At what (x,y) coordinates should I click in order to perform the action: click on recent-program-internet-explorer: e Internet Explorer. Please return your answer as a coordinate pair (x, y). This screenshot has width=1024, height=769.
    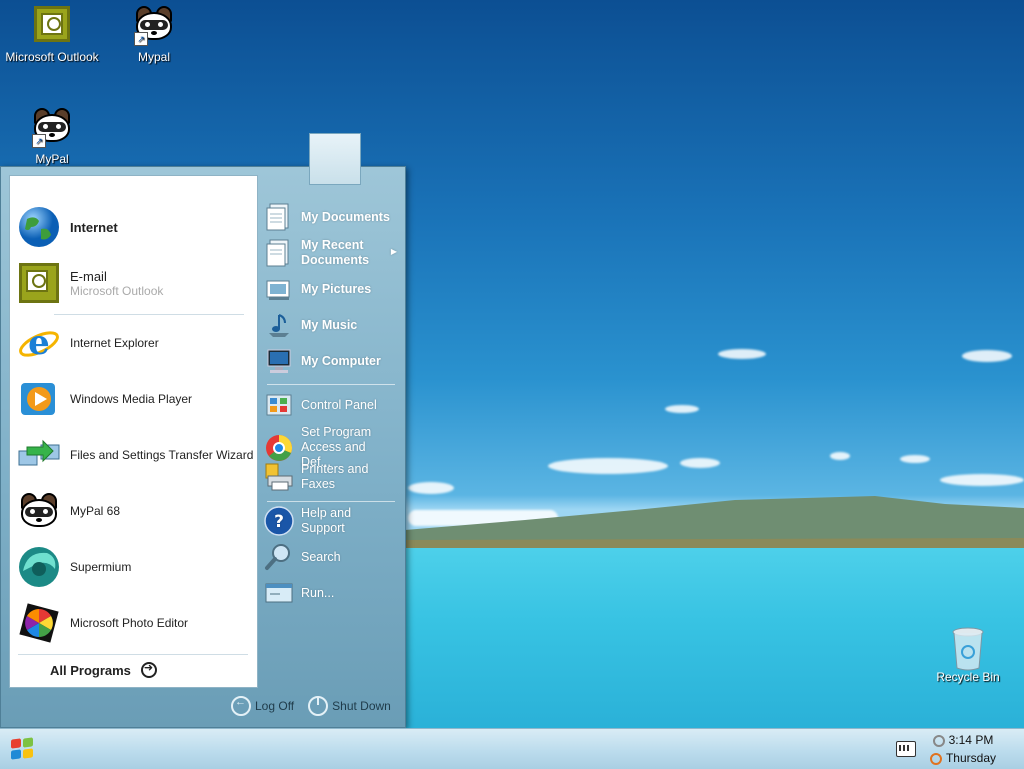
    Looking at the image, I should click on (135, 343).